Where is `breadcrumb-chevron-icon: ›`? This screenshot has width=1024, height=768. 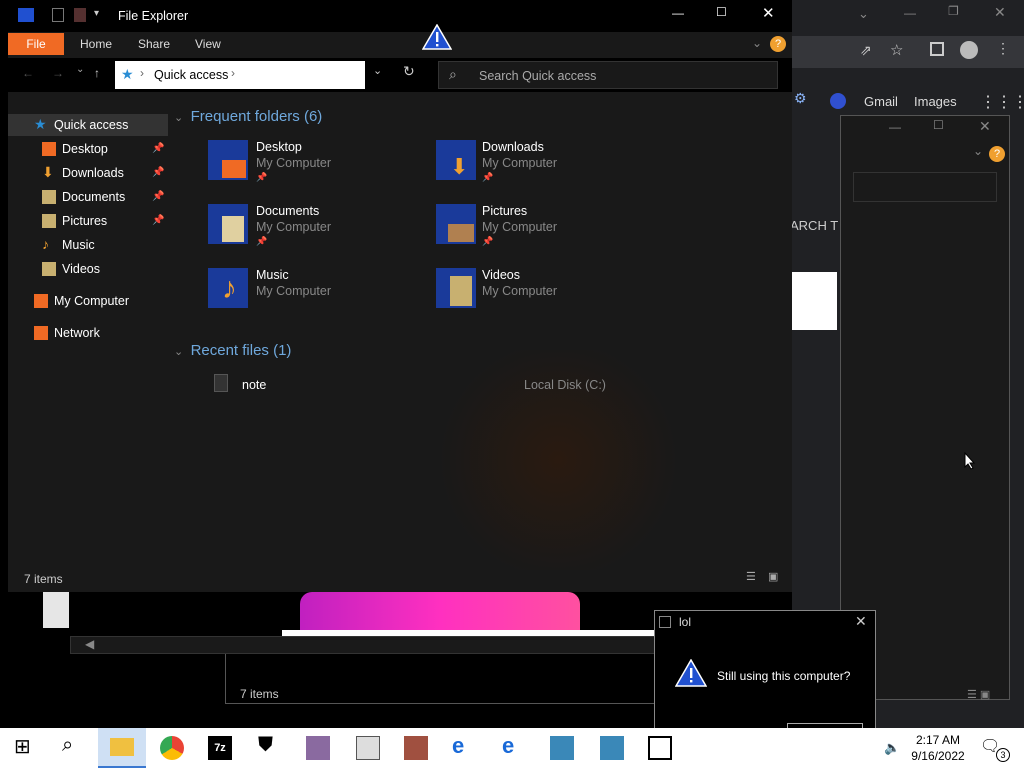
breadcrumb-chevron-icon: › is located at coordinates (233, 73).